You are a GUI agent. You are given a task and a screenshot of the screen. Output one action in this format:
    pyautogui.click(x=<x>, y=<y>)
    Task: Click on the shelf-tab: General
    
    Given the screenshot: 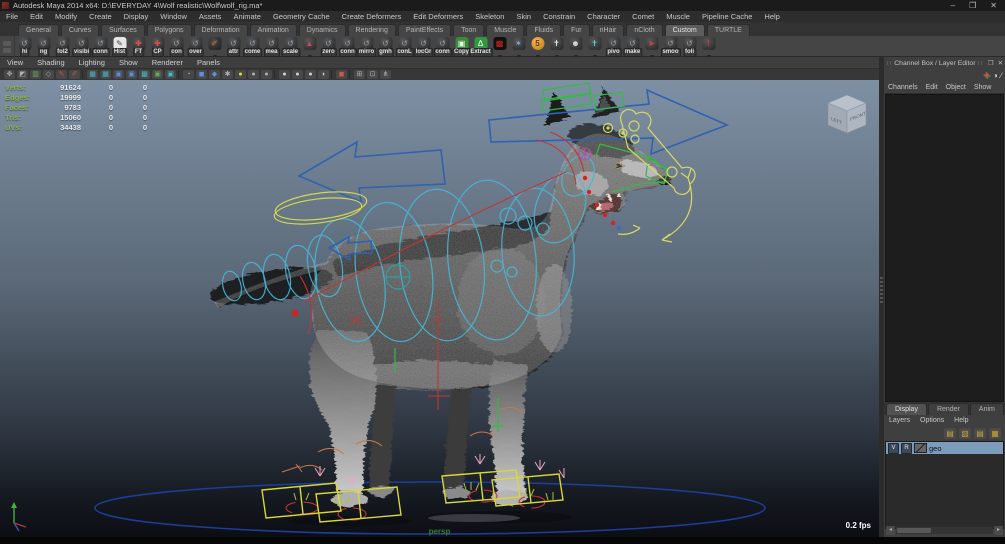 What is the action you would take?
    pyautogui.click(x=38, y=30)
    